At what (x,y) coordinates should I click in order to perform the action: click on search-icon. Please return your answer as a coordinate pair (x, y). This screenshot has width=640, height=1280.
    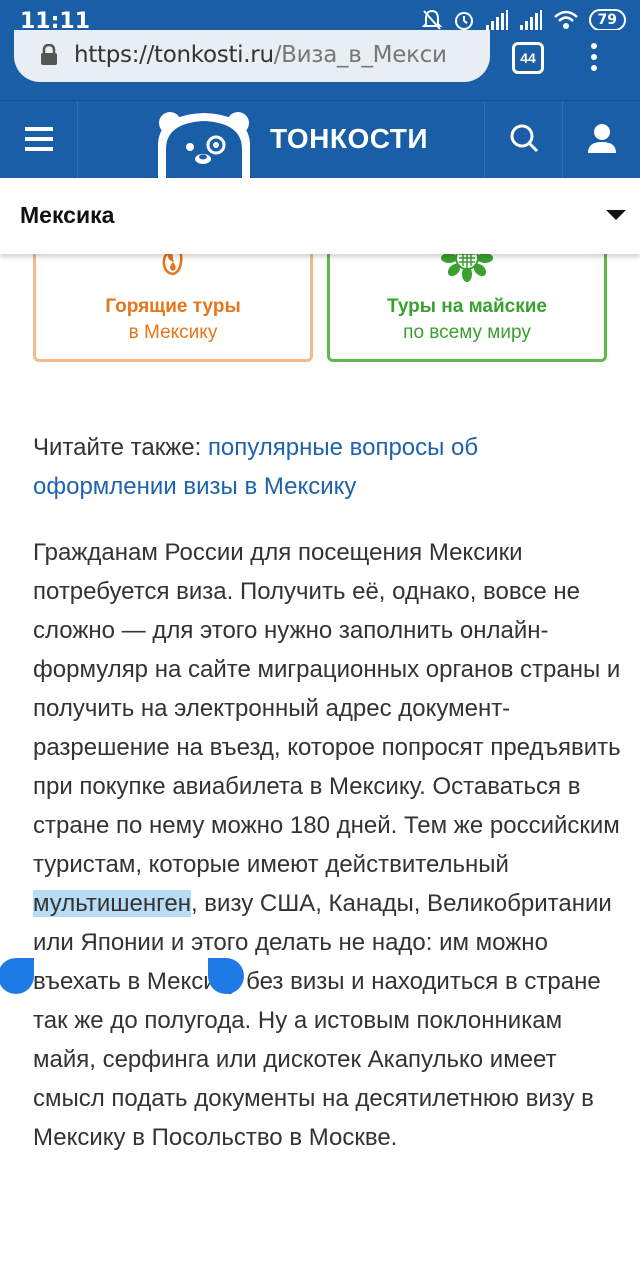
    Looking at the image, I should click on (524, 138).